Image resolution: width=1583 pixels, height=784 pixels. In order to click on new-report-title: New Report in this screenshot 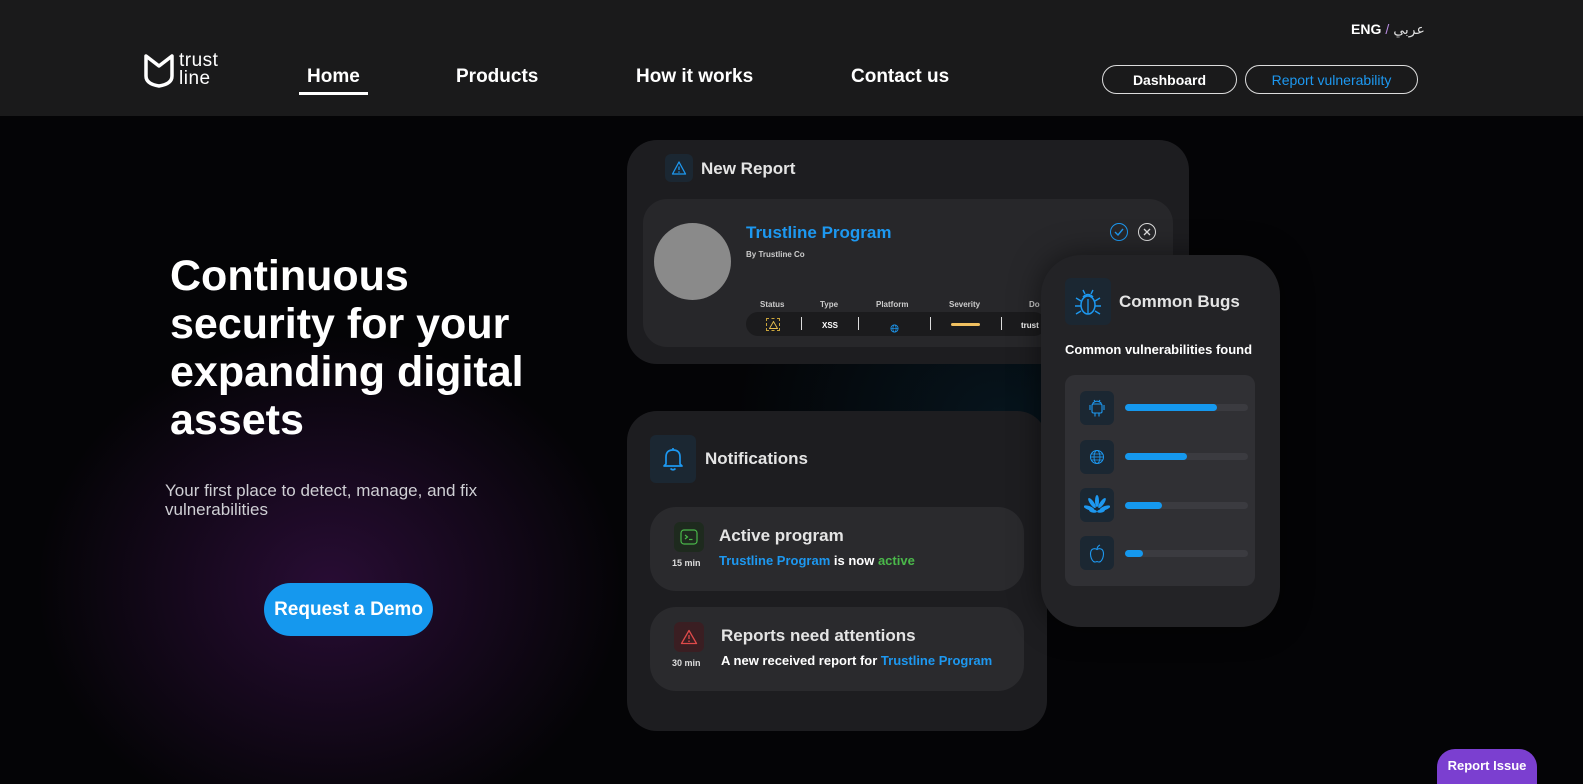, I will do `click(748, 168)`.